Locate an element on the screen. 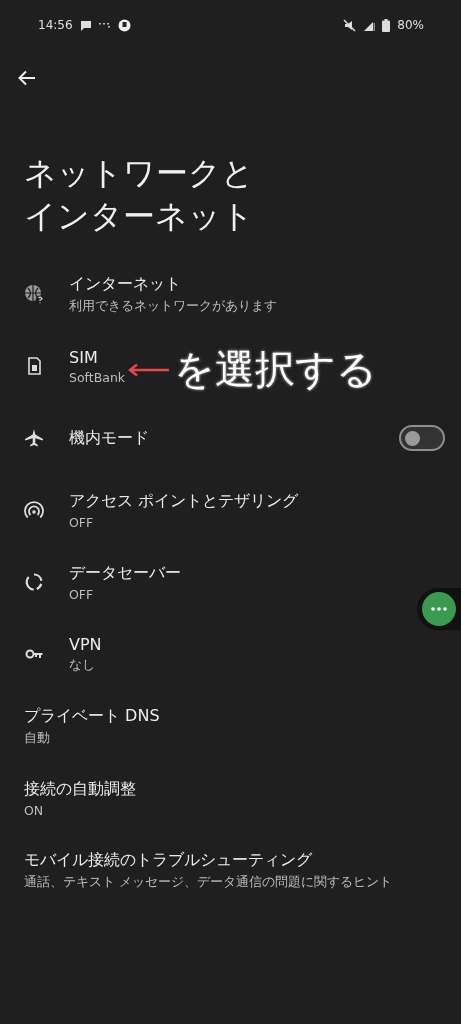  item-title: データセーバー is located at coordinates (125, 573).